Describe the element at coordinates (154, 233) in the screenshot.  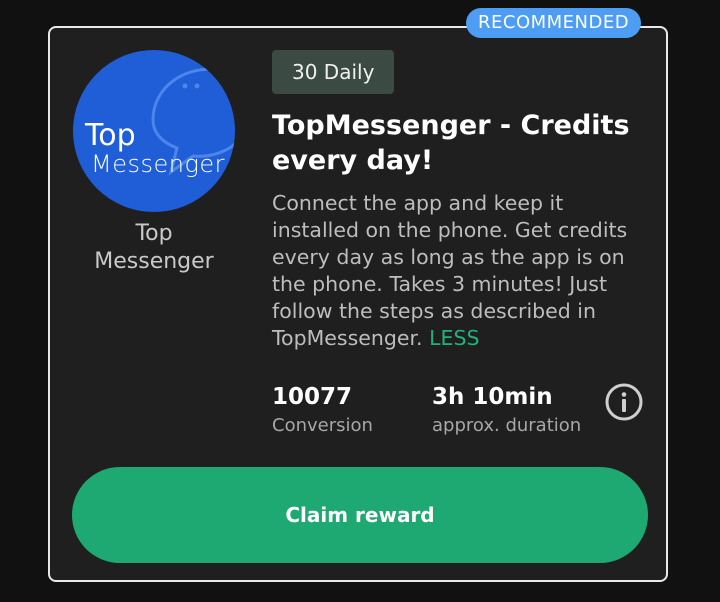
I see `app-name-line1: Top` at that location.